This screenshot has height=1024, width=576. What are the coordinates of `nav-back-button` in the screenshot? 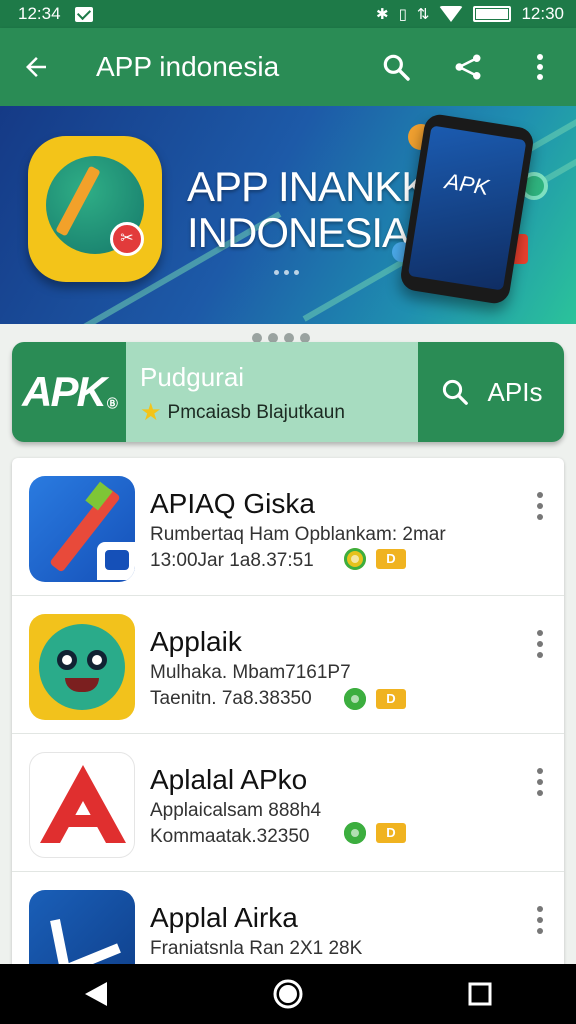 It's located at (96, 994).